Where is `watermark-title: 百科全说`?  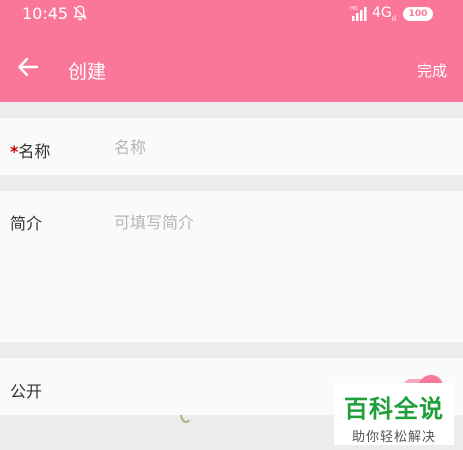 watermark-title: 百科全说 is located at coordinates (394, 409).